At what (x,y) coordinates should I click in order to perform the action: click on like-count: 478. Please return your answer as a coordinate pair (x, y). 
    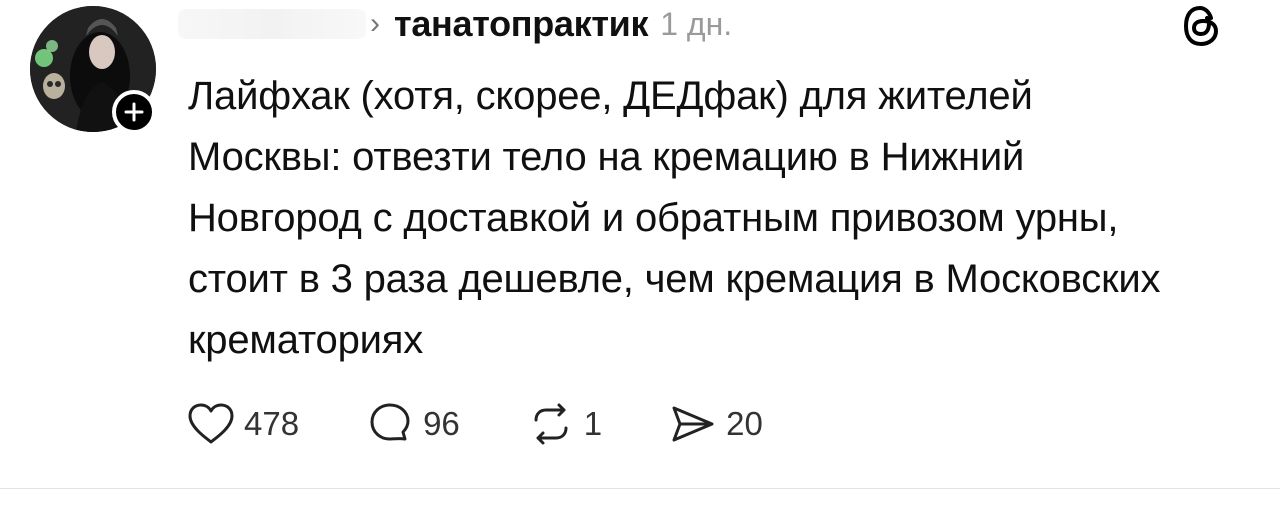
    Looking at the image, I should click on (272, 423).